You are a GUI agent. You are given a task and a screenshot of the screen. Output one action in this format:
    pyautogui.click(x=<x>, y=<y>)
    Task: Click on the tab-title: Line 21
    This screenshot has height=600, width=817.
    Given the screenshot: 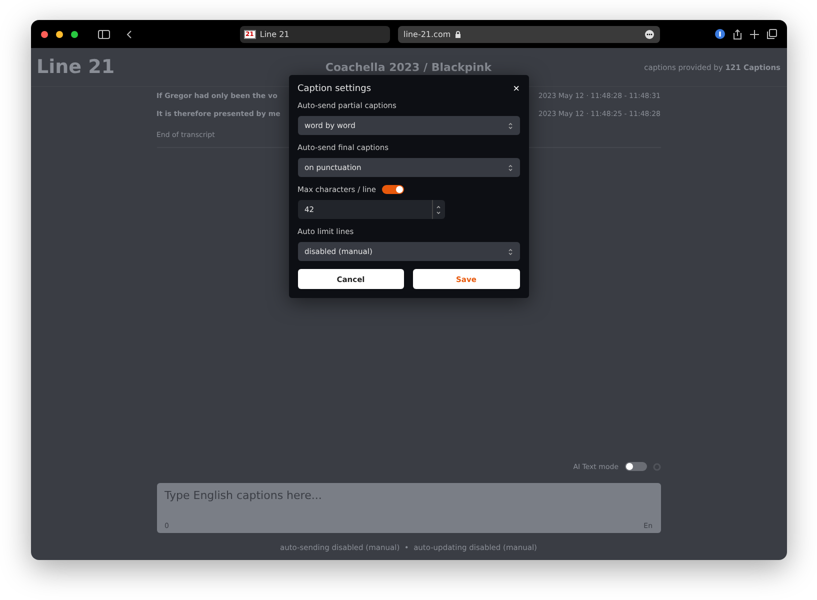 What is the action you would take?
    pyautogui.click(x=275, y=34)
    